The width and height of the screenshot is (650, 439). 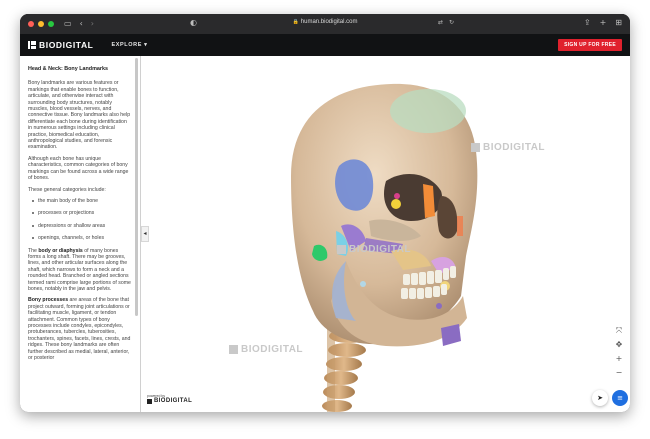 I want to click on chevron-down-icon: ▾, so click(x=146, y=45).